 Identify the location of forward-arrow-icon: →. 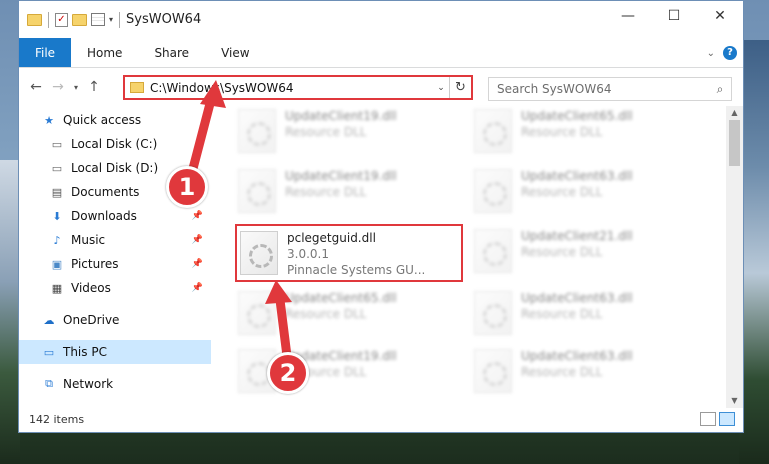
(58, 87).